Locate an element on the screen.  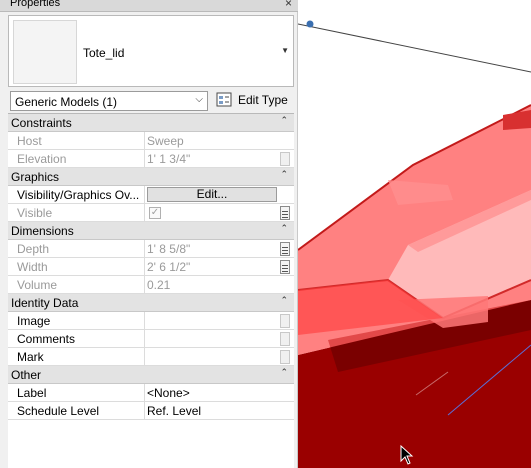
group-label: Identity Data is located at coordinates (45, 303).